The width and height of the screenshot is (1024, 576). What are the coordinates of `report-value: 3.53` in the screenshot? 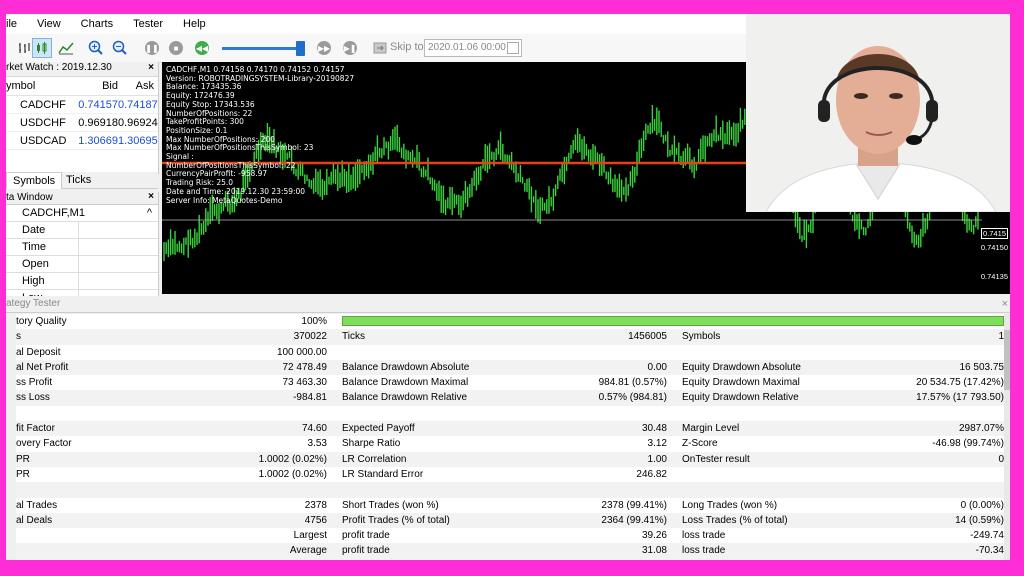 It's located at (317, 444).